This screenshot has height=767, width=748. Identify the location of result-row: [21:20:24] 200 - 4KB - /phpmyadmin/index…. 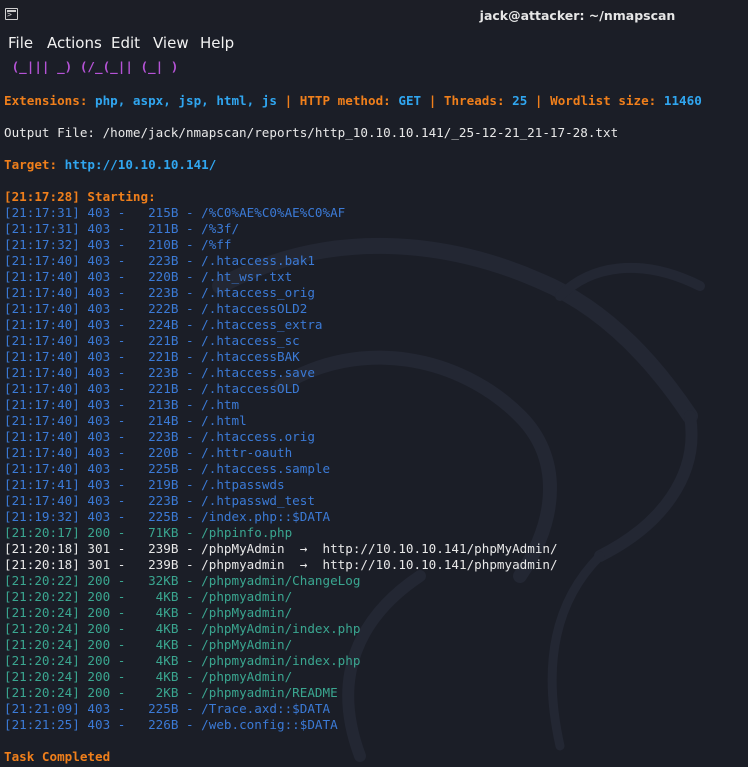
(182, 660).